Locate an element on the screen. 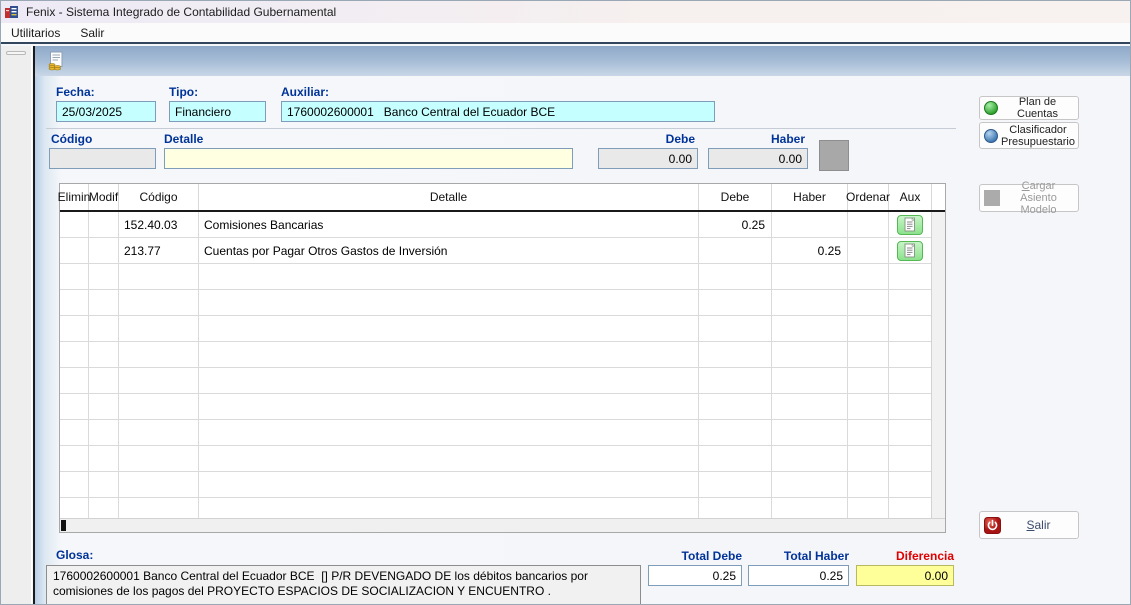  clasificador-presupuestario-button: Clasificador Presupuestario is located at coordinates (1029, 135).